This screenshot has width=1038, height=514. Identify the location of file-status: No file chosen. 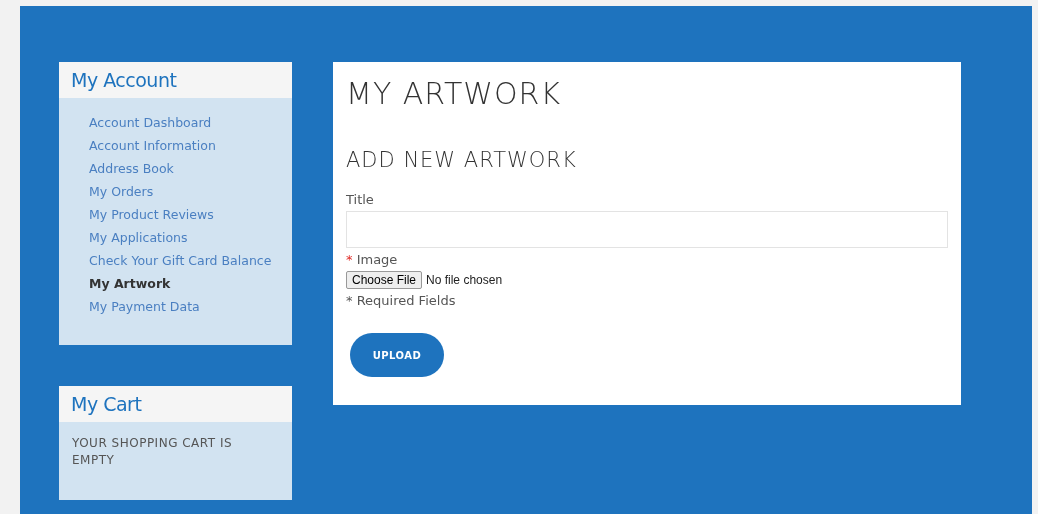
(464, 280).